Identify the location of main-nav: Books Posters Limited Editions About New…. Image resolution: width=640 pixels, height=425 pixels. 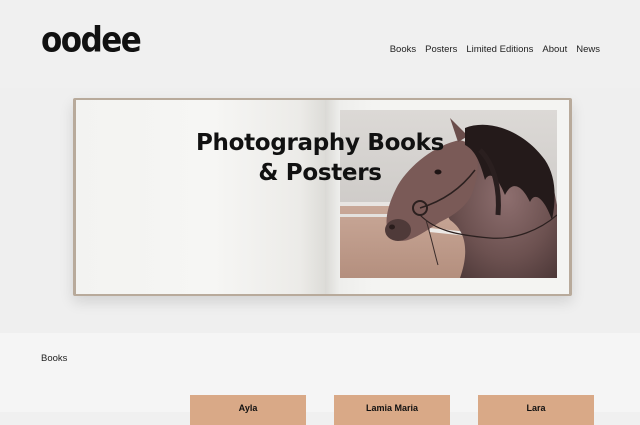
(495, 49).